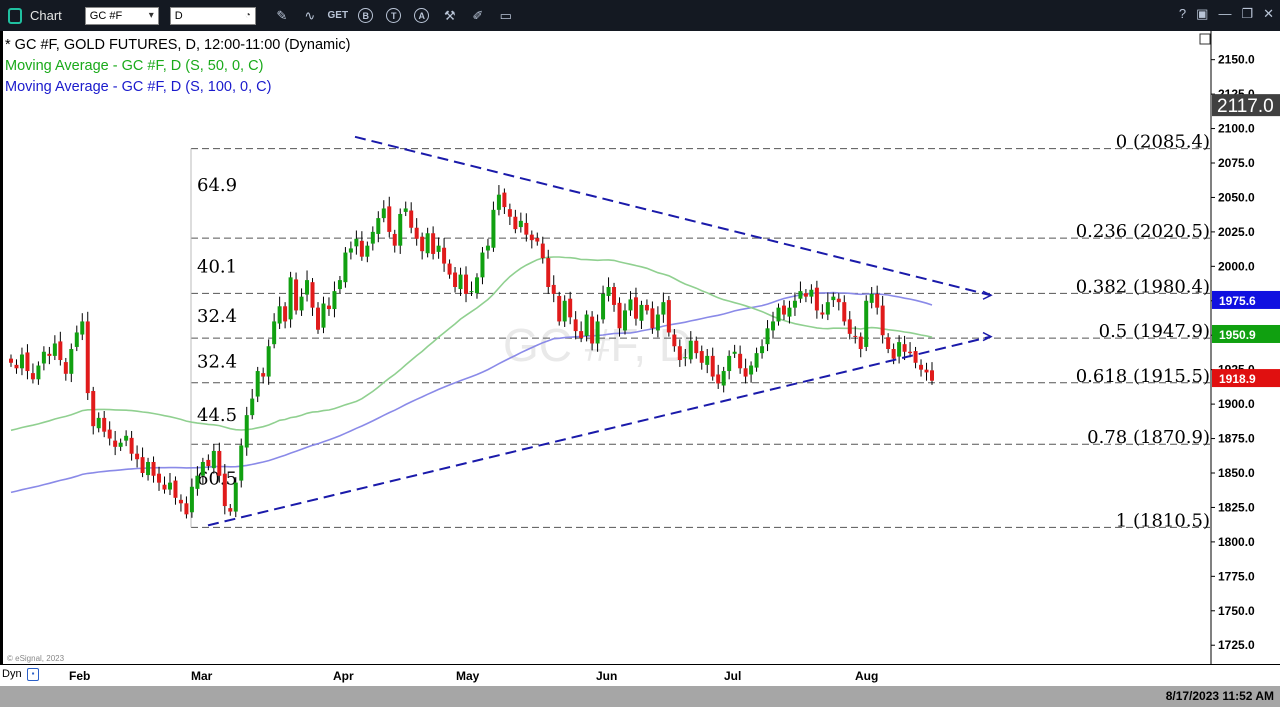 The width and height of the screenshot is (1280, 707). I want to click on chart-corner-button, so click(1205, 39).